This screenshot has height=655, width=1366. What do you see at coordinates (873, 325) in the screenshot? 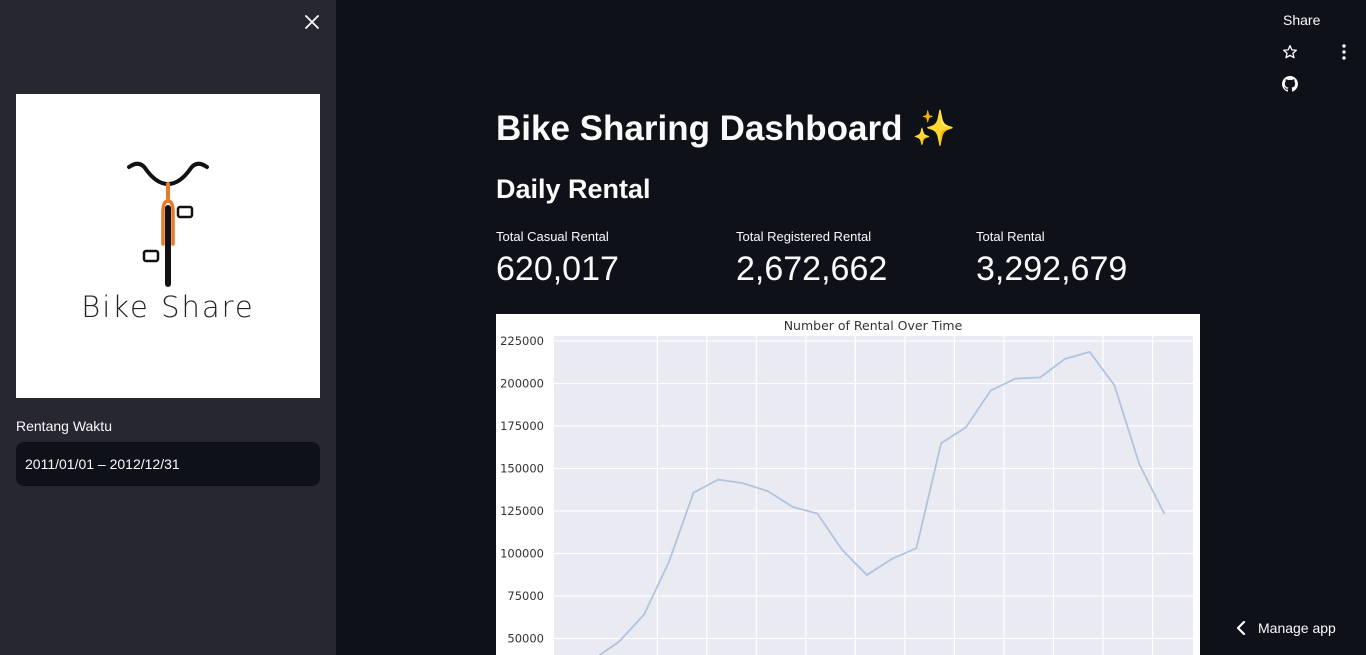
I see `chart-title: Number of Rental Over Time` at bounding box center [873, 325].